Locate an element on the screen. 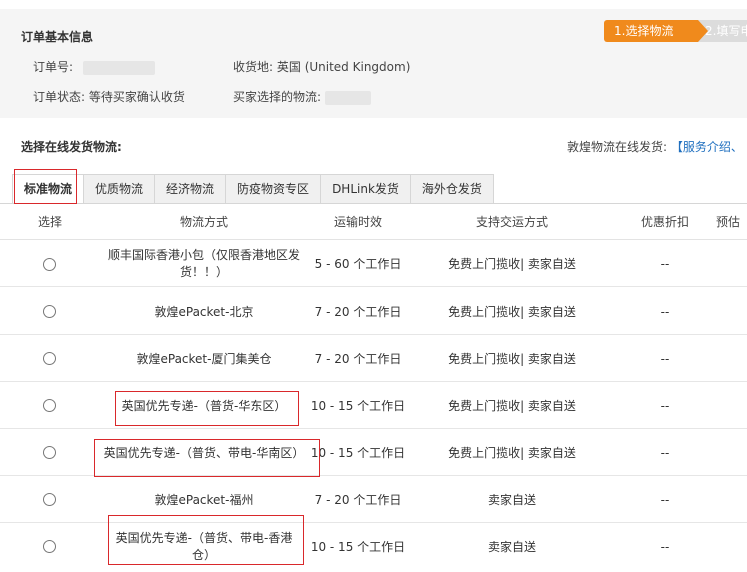 The height and width of the screenshot is (572, 747). row-method: 敦煌ePacket-北京 is located at coordinates (204, 312).